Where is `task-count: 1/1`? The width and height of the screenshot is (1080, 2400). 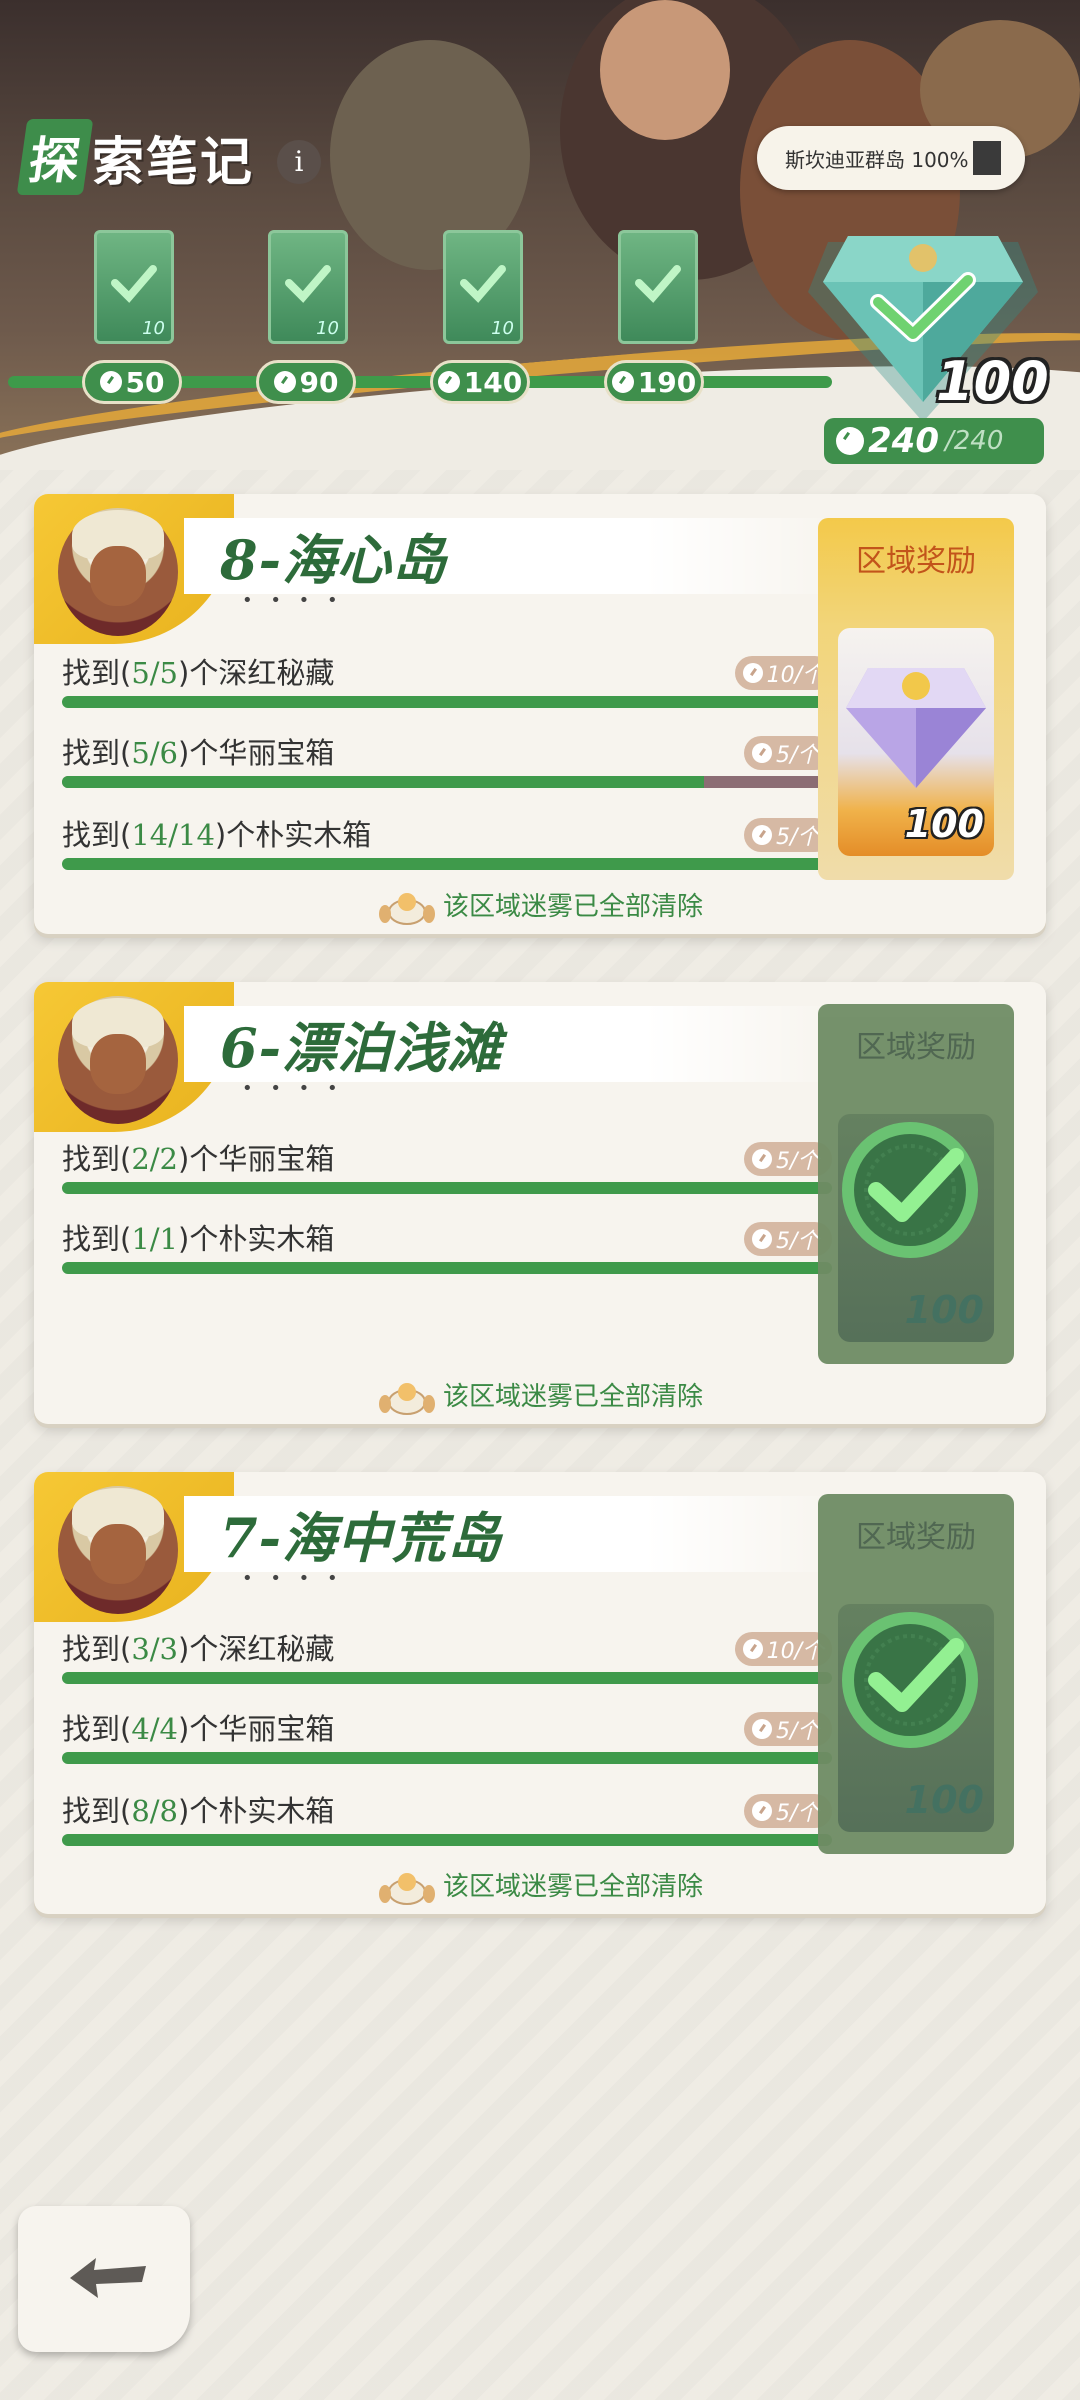 task-count: 1/1 is located at coordinates (154, 1239).